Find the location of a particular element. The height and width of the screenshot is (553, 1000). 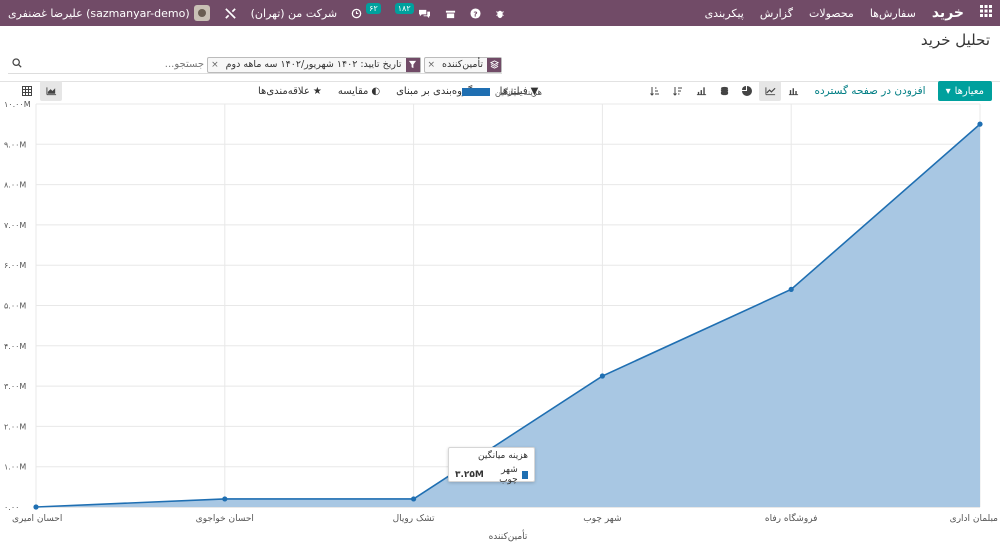

y-tick-label: ۰.۰۰ is located at coordinates (11, 507).